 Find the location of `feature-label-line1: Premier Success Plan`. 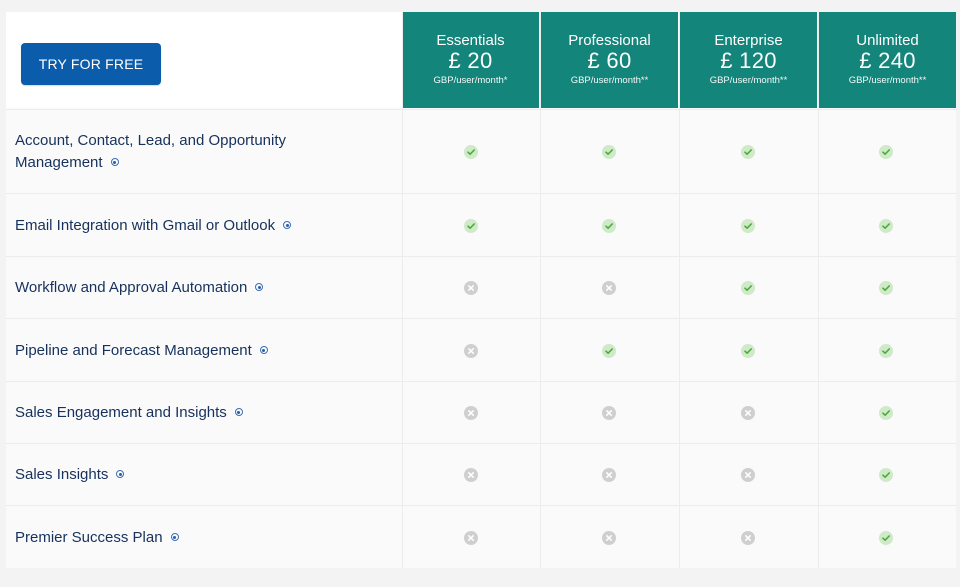

feature-label-line1: Premier Success Plan is located at coordinates (89, 537).